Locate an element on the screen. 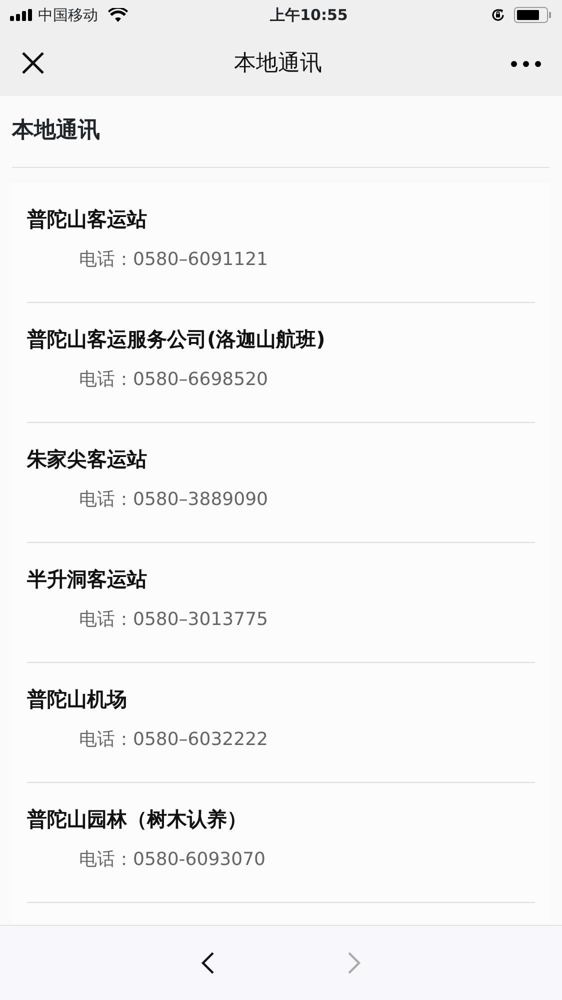 This screenshot has height=1000, width=562. phone-number: 电话：0580–6091121 is located at coordinates (174, 260).